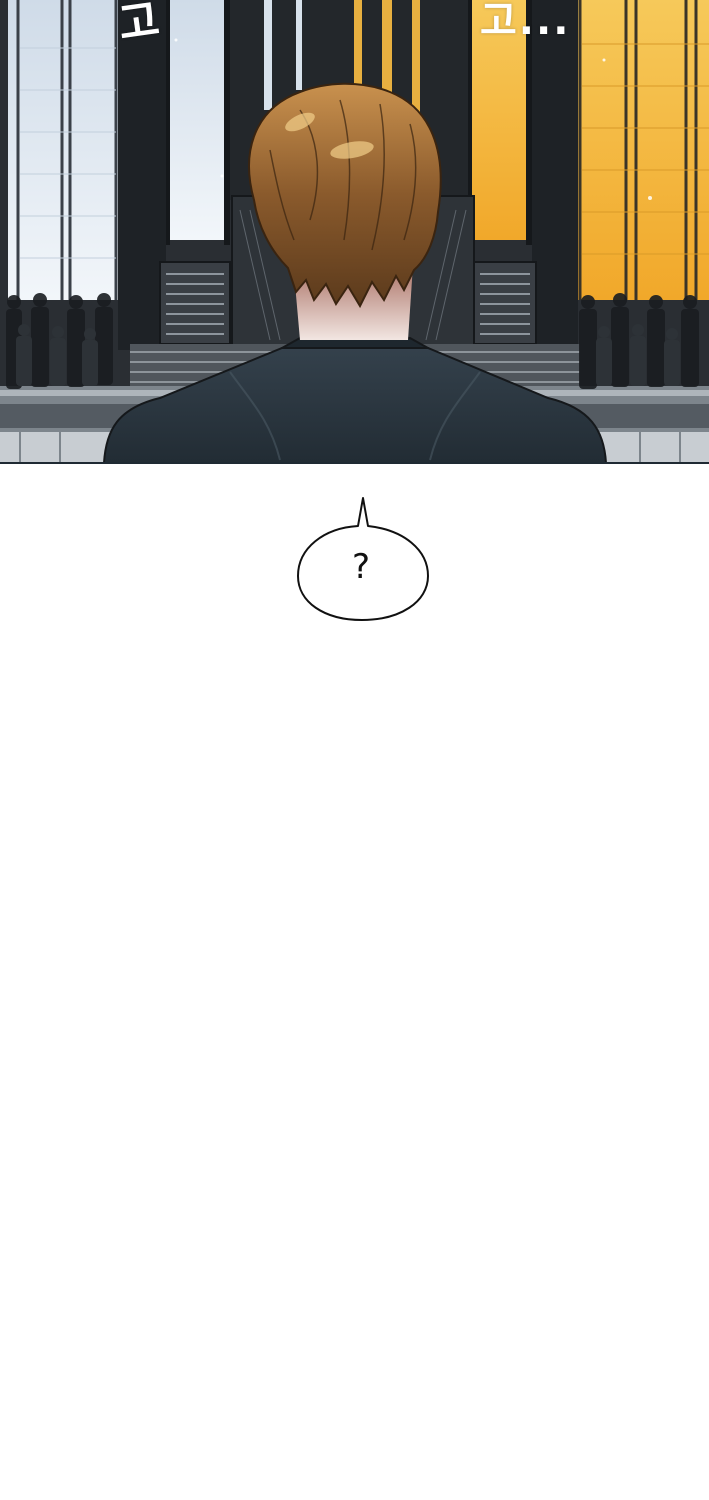 Image resolution: width=709 pixels, height=1500 pixels. I want to click on vent-panel-right, so click(505, 303).